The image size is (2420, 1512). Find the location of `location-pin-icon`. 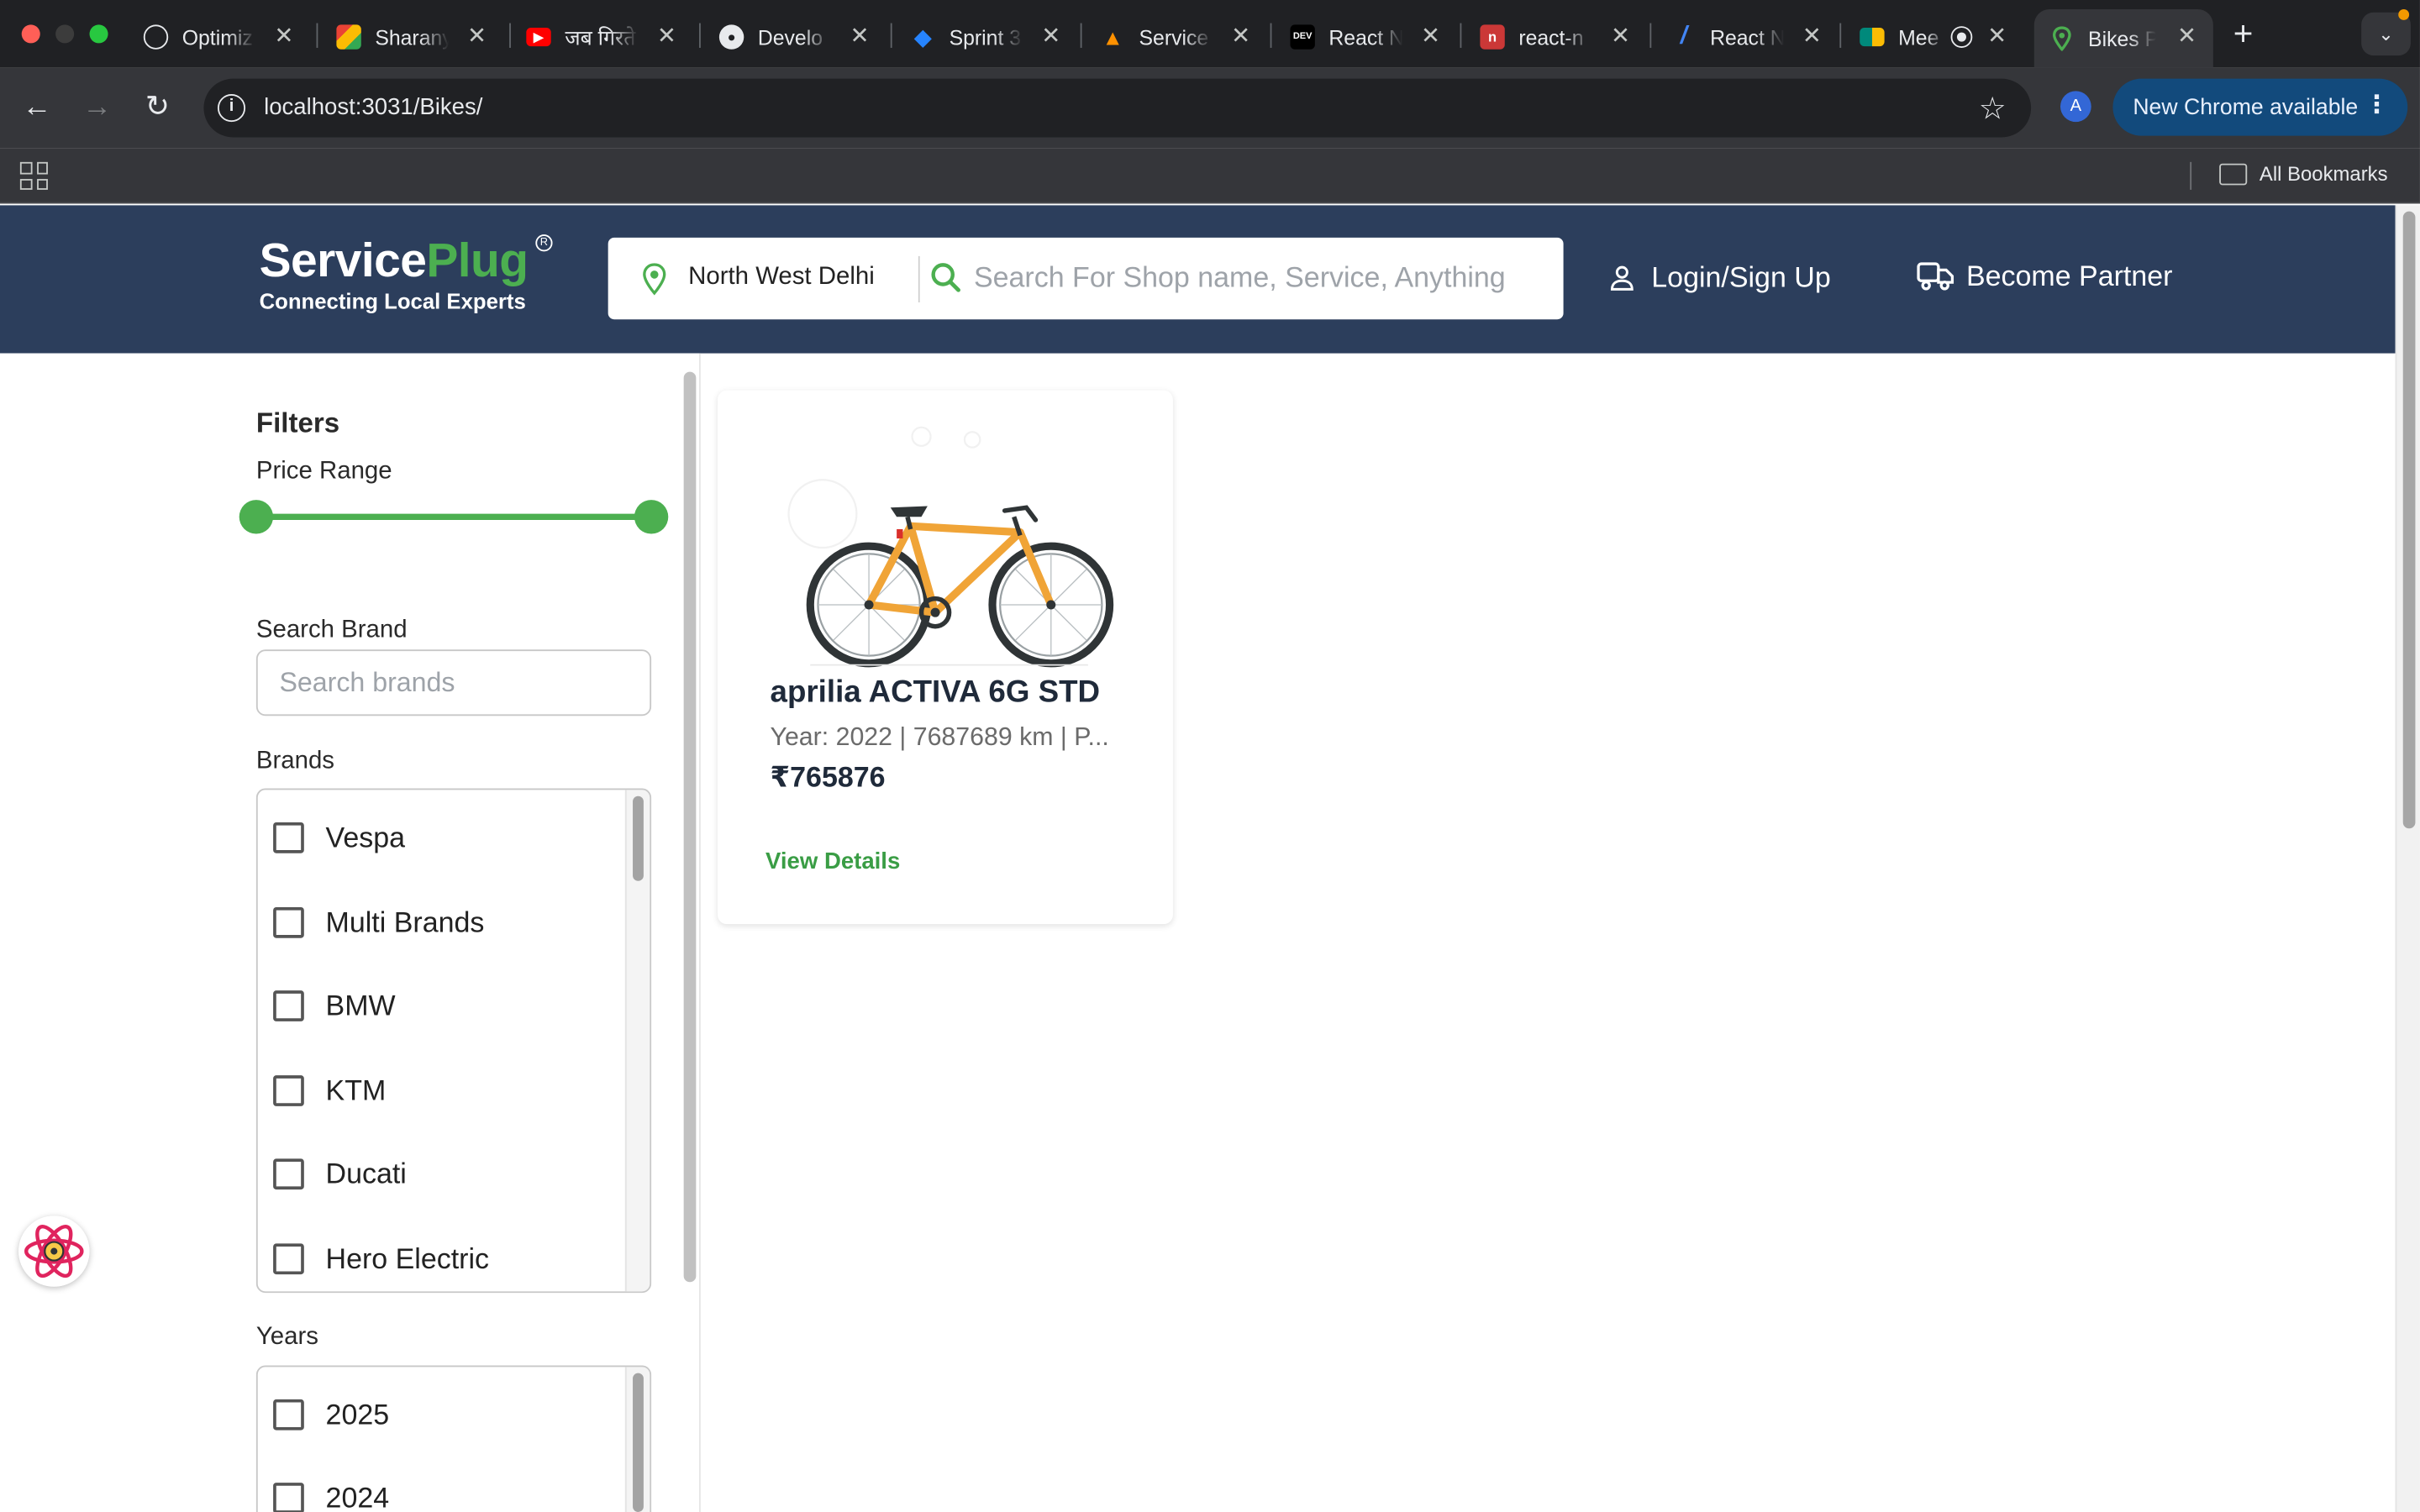

location-pin-icon is located at coordinates (654, 279).